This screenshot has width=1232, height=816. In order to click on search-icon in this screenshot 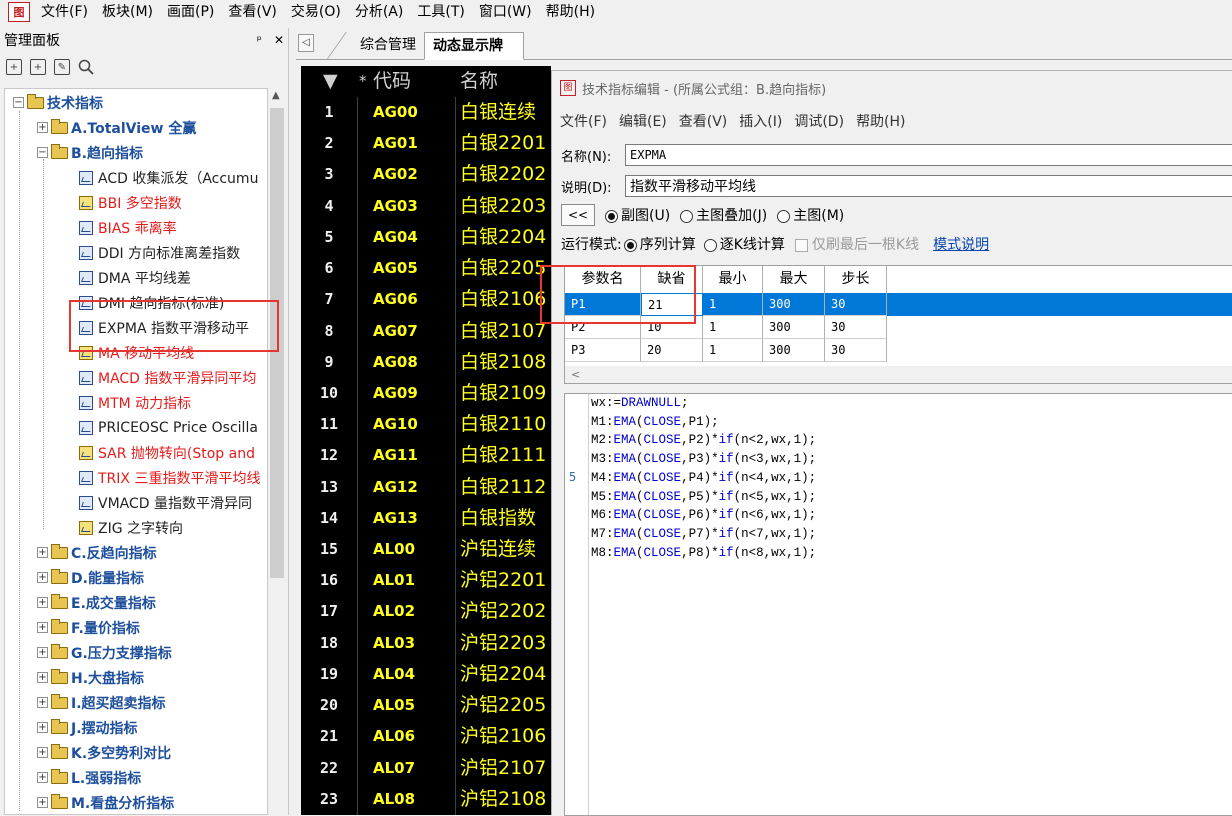, I will do `click(86, 67)`.